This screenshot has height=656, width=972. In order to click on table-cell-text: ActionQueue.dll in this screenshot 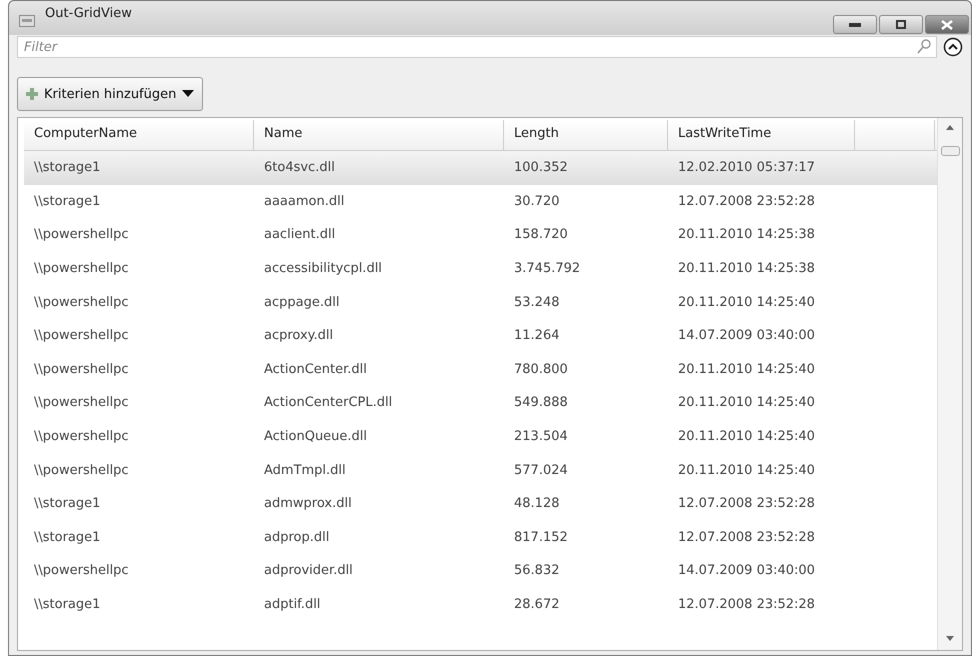, I will do `click(315, 436)`.